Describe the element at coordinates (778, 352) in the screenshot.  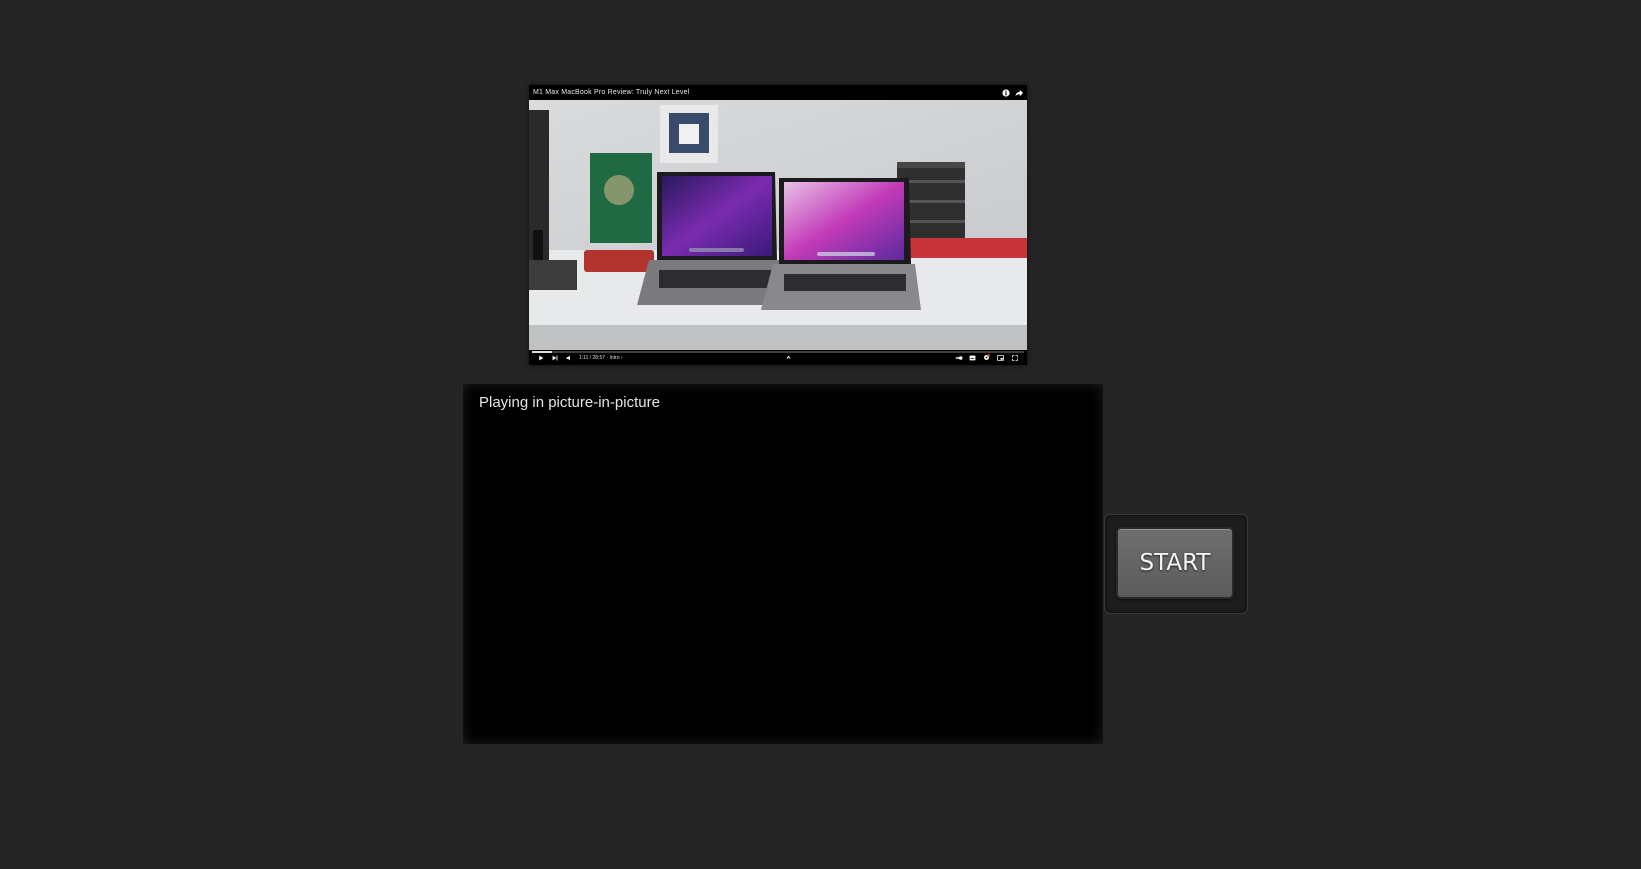
I see `progress-bar` at that location.